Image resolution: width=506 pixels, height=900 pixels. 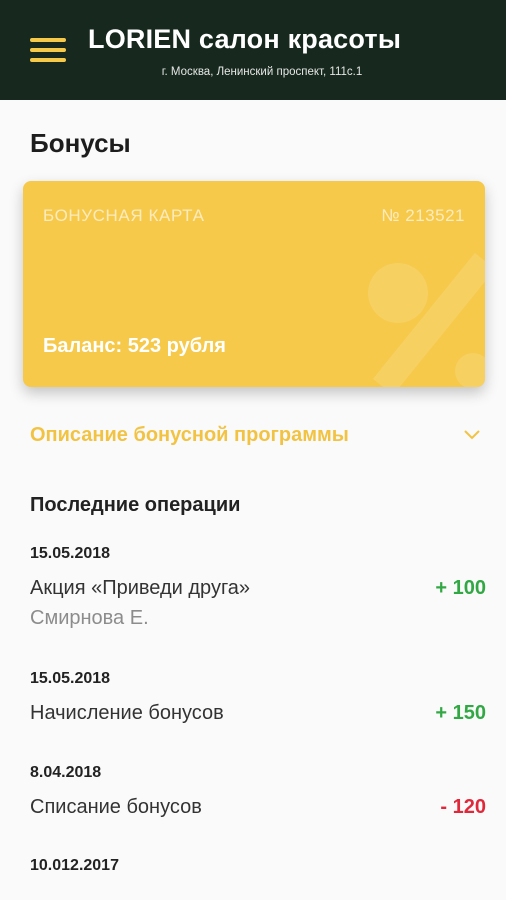 I want to click on operation-title: Списание бонусов, so click(x=116, y=807).